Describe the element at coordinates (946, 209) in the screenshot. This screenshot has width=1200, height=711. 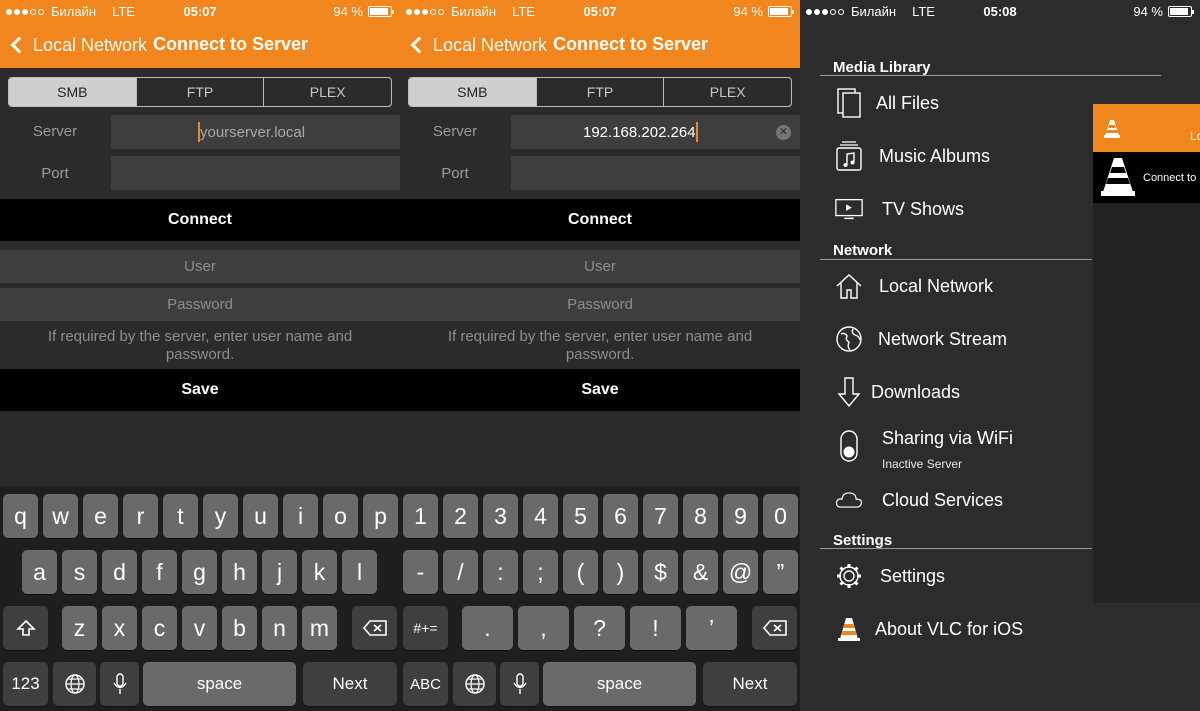
I see `menu-item-tv-shows: TV Shows` at that location.